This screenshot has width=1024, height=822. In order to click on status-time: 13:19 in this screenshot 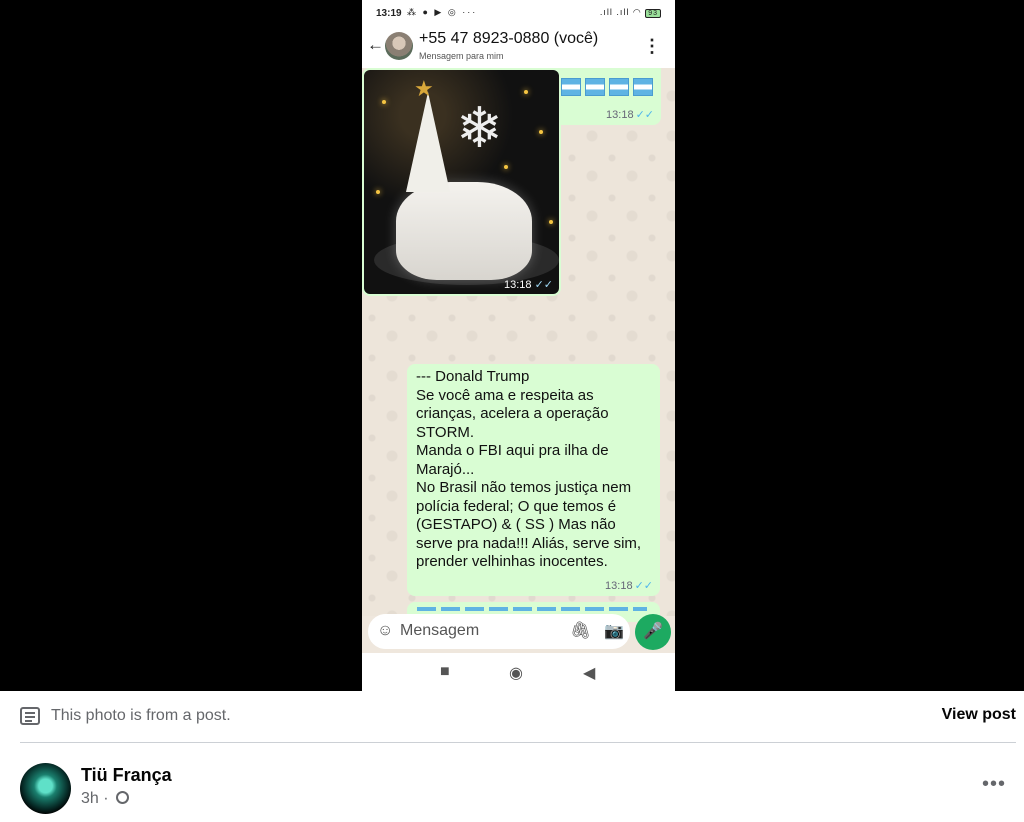, I will do `click(389, 13)`.